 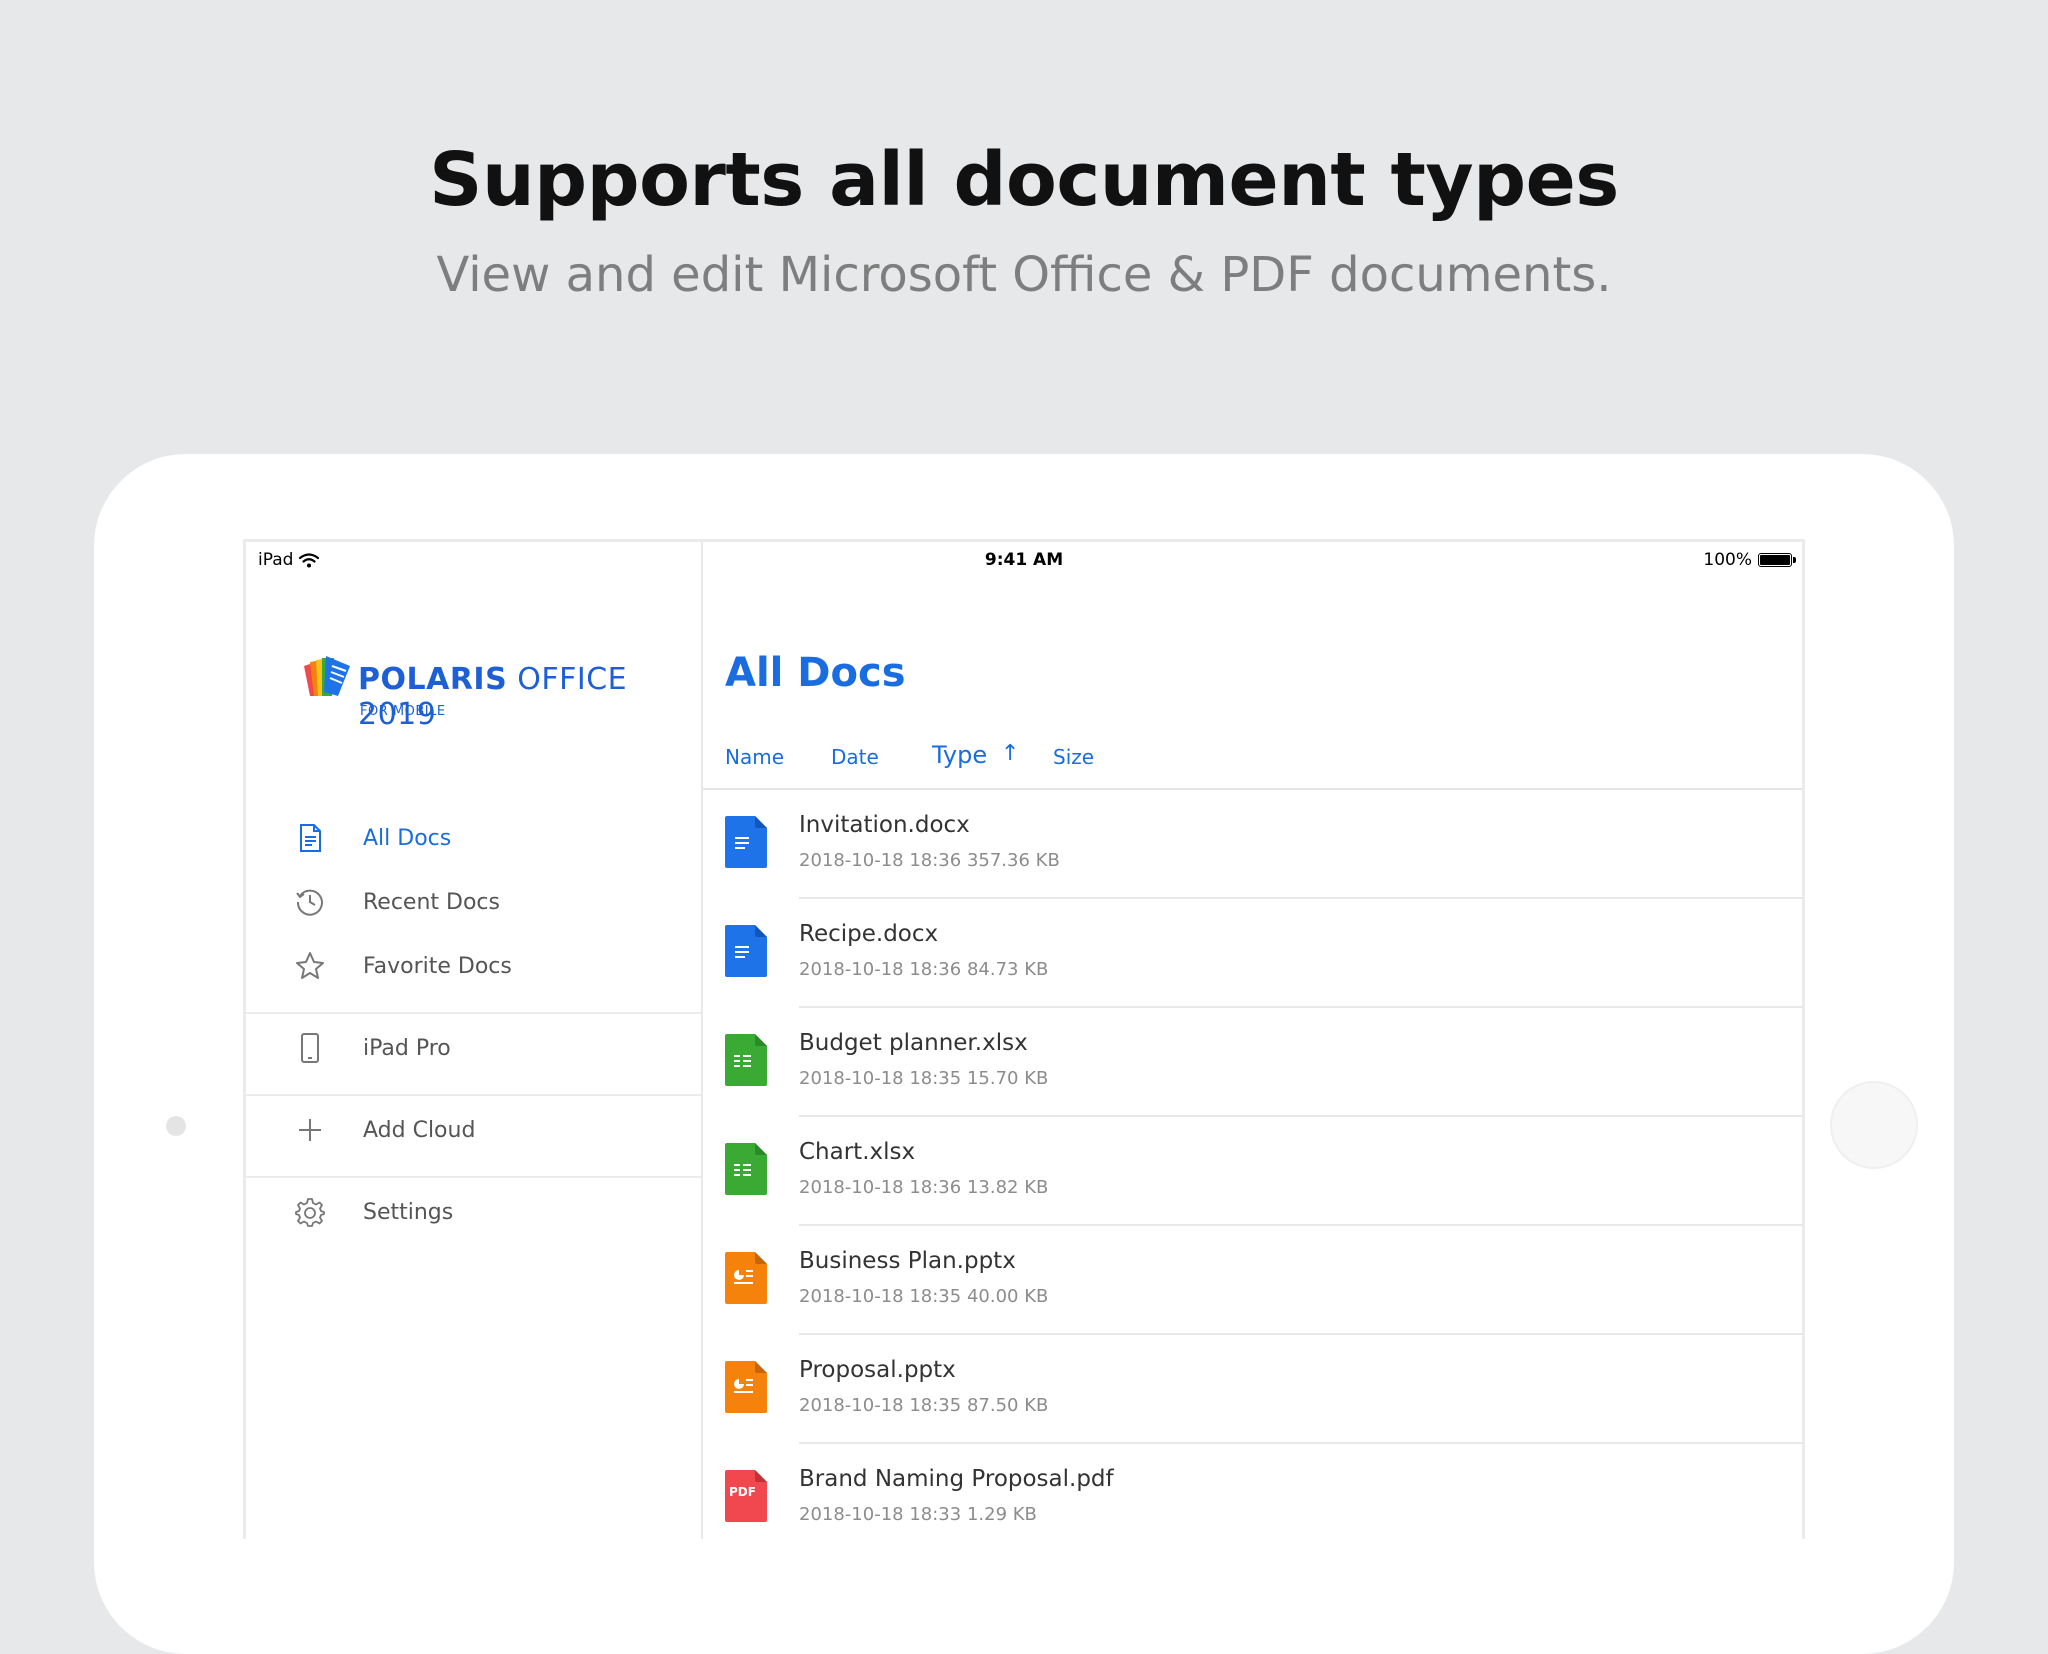 I want to click on sidebar-item-label: All Docs, so click(x=407, y=838).